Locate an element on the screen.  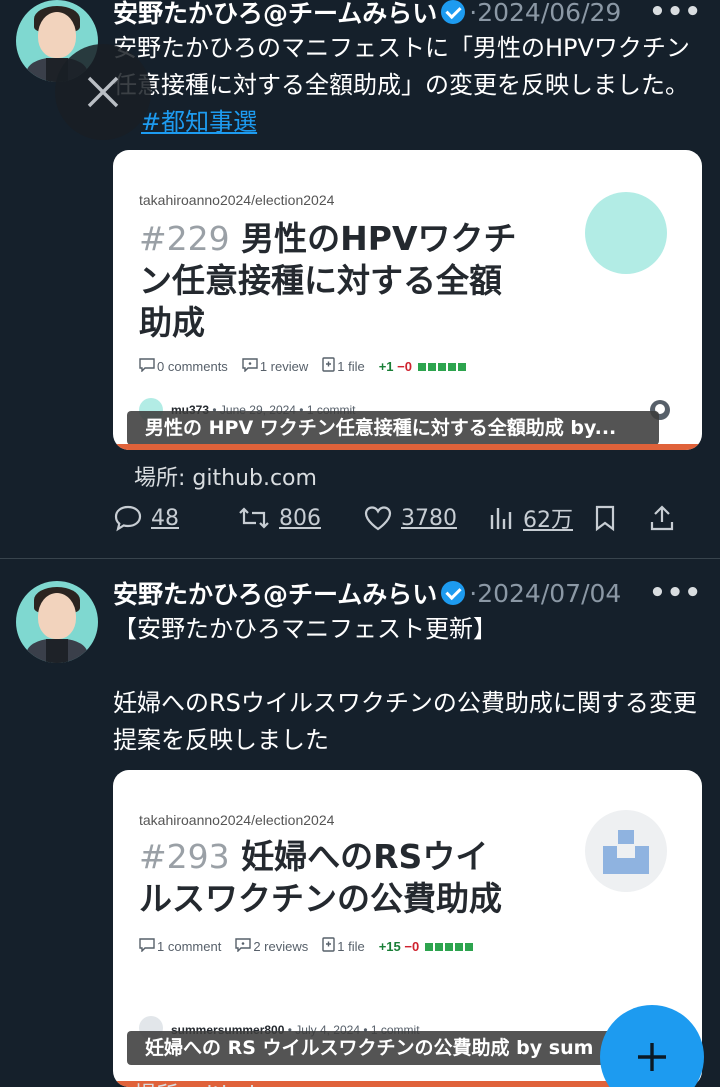
retweet-icon is located at coordinates (254, 518).